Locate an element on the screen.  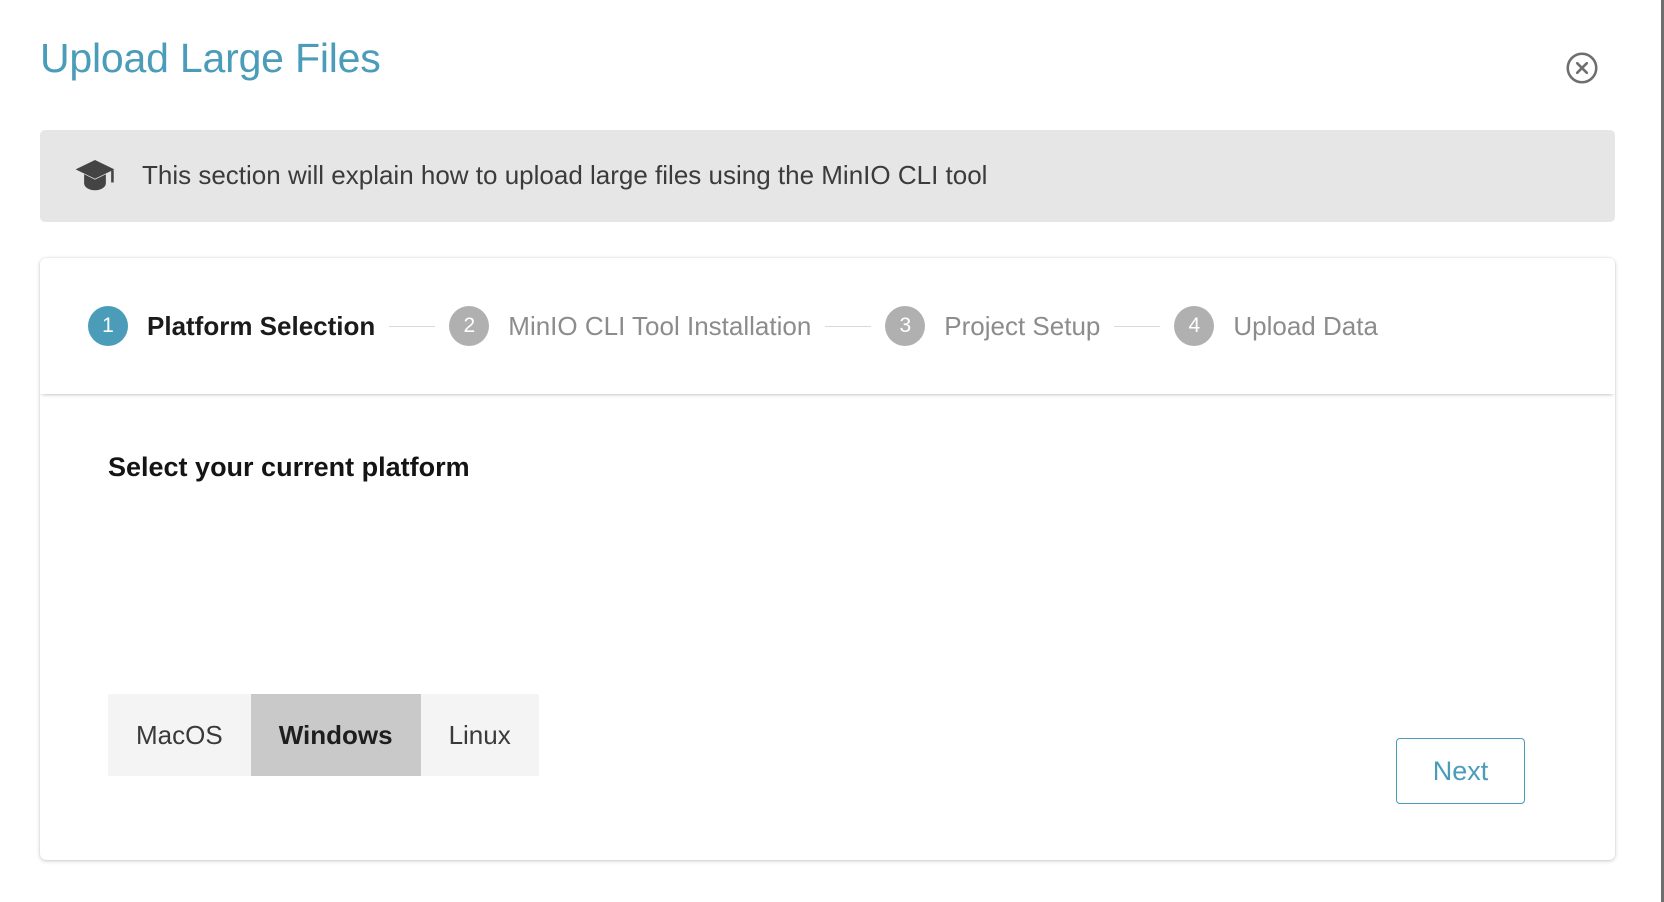
step-platform-selection: 1 Platform Selection is located at coordinates (231, 326).